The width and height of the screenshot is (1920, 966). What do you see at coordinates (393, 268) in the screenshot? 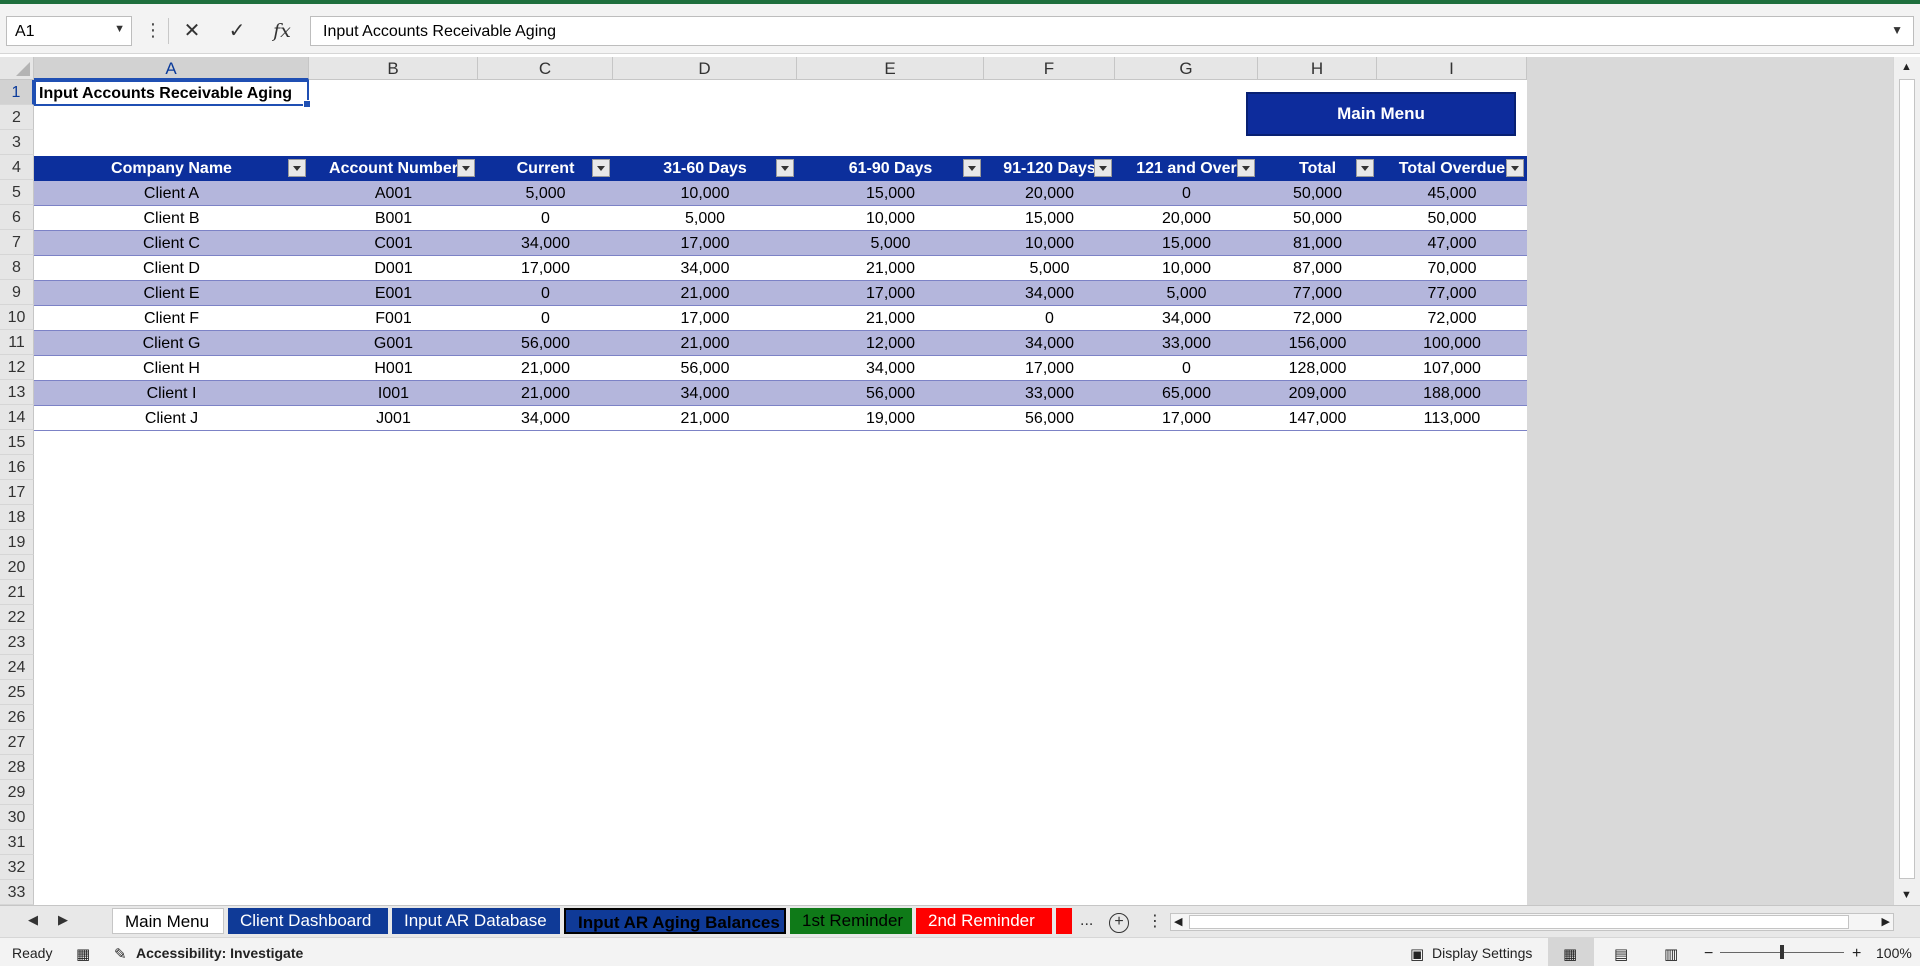
I see `table-cell: D001` at bounding box center [393, 268].